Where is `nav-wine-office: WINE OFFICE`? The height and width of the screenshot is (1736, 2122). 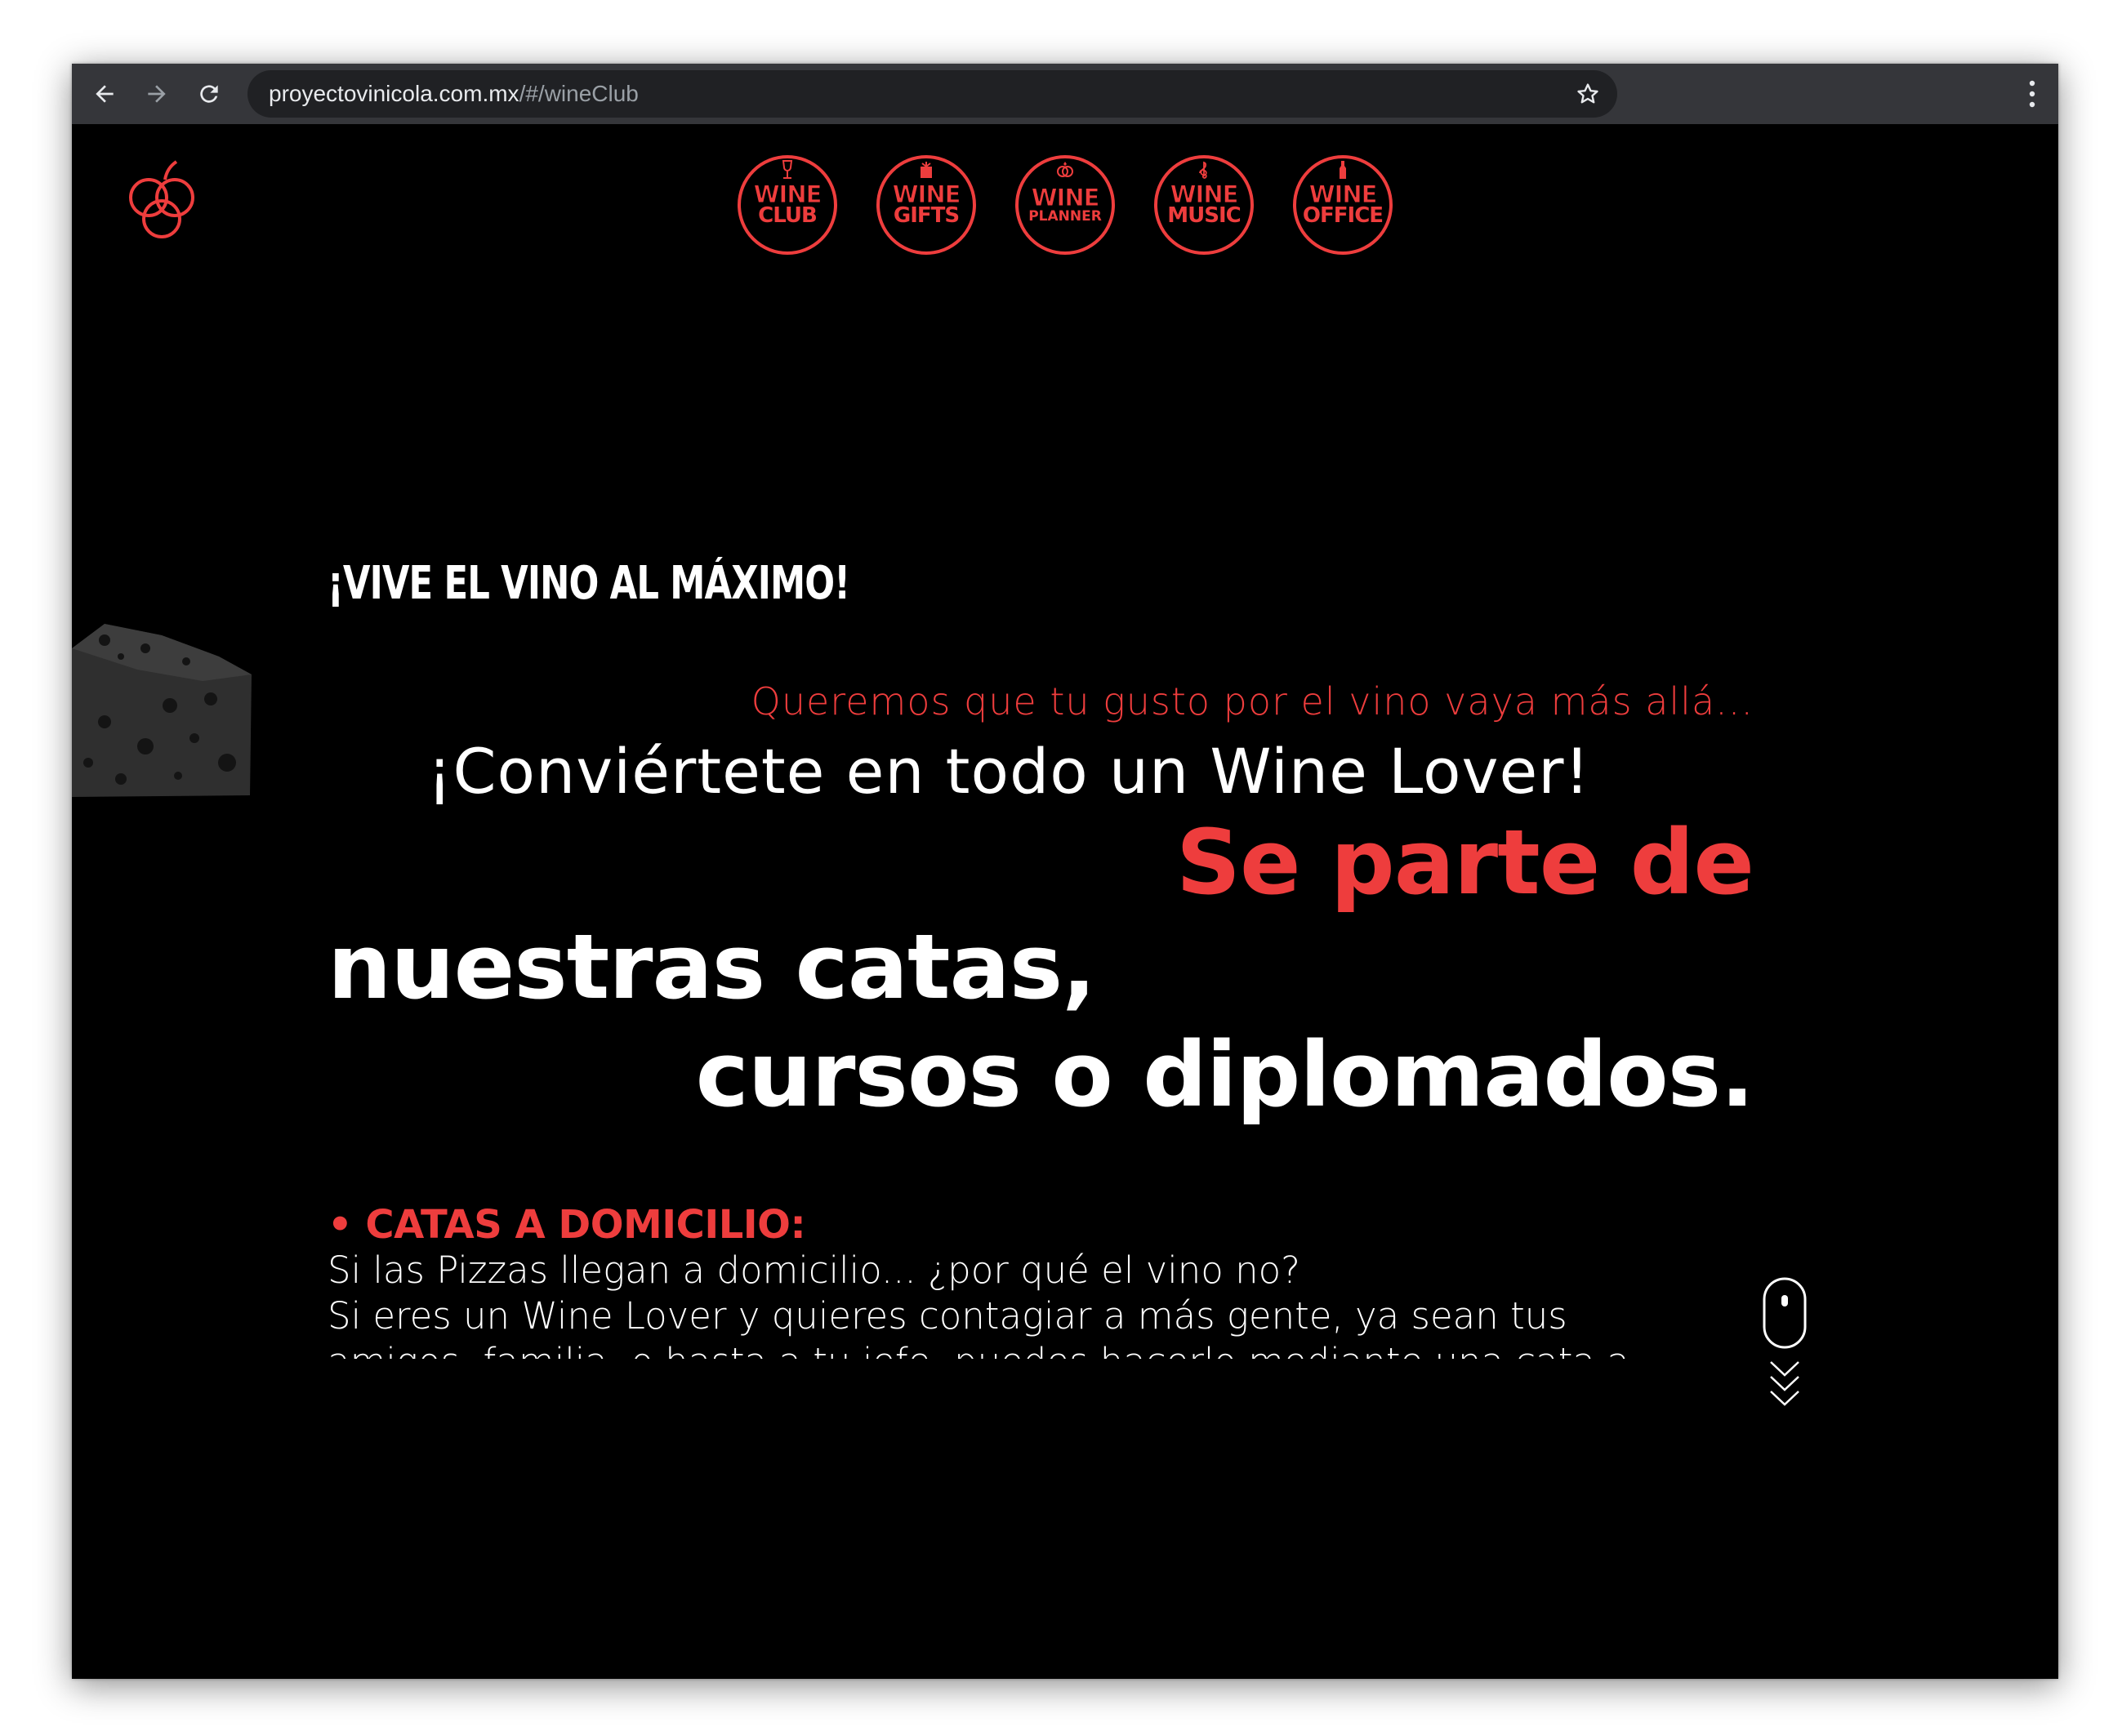 nav-wine-office: WINE OFFICE is located at coordinates (1343, 205).